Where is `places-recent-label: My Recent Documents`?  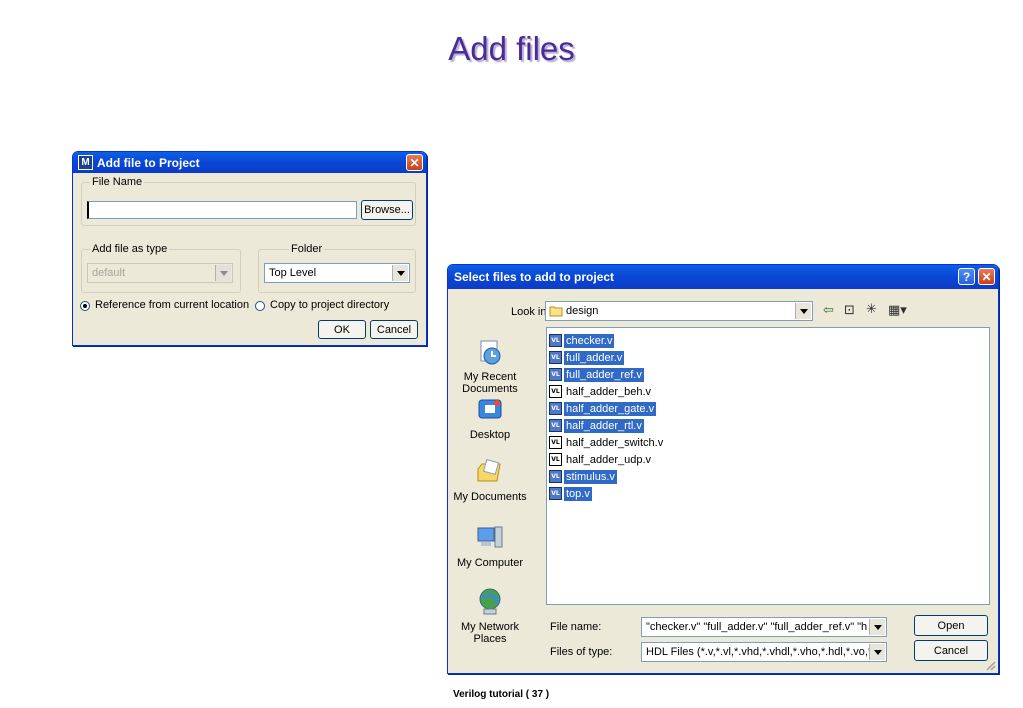 places-recent-label: My Recent Documents is located at coordinates (490, 383).